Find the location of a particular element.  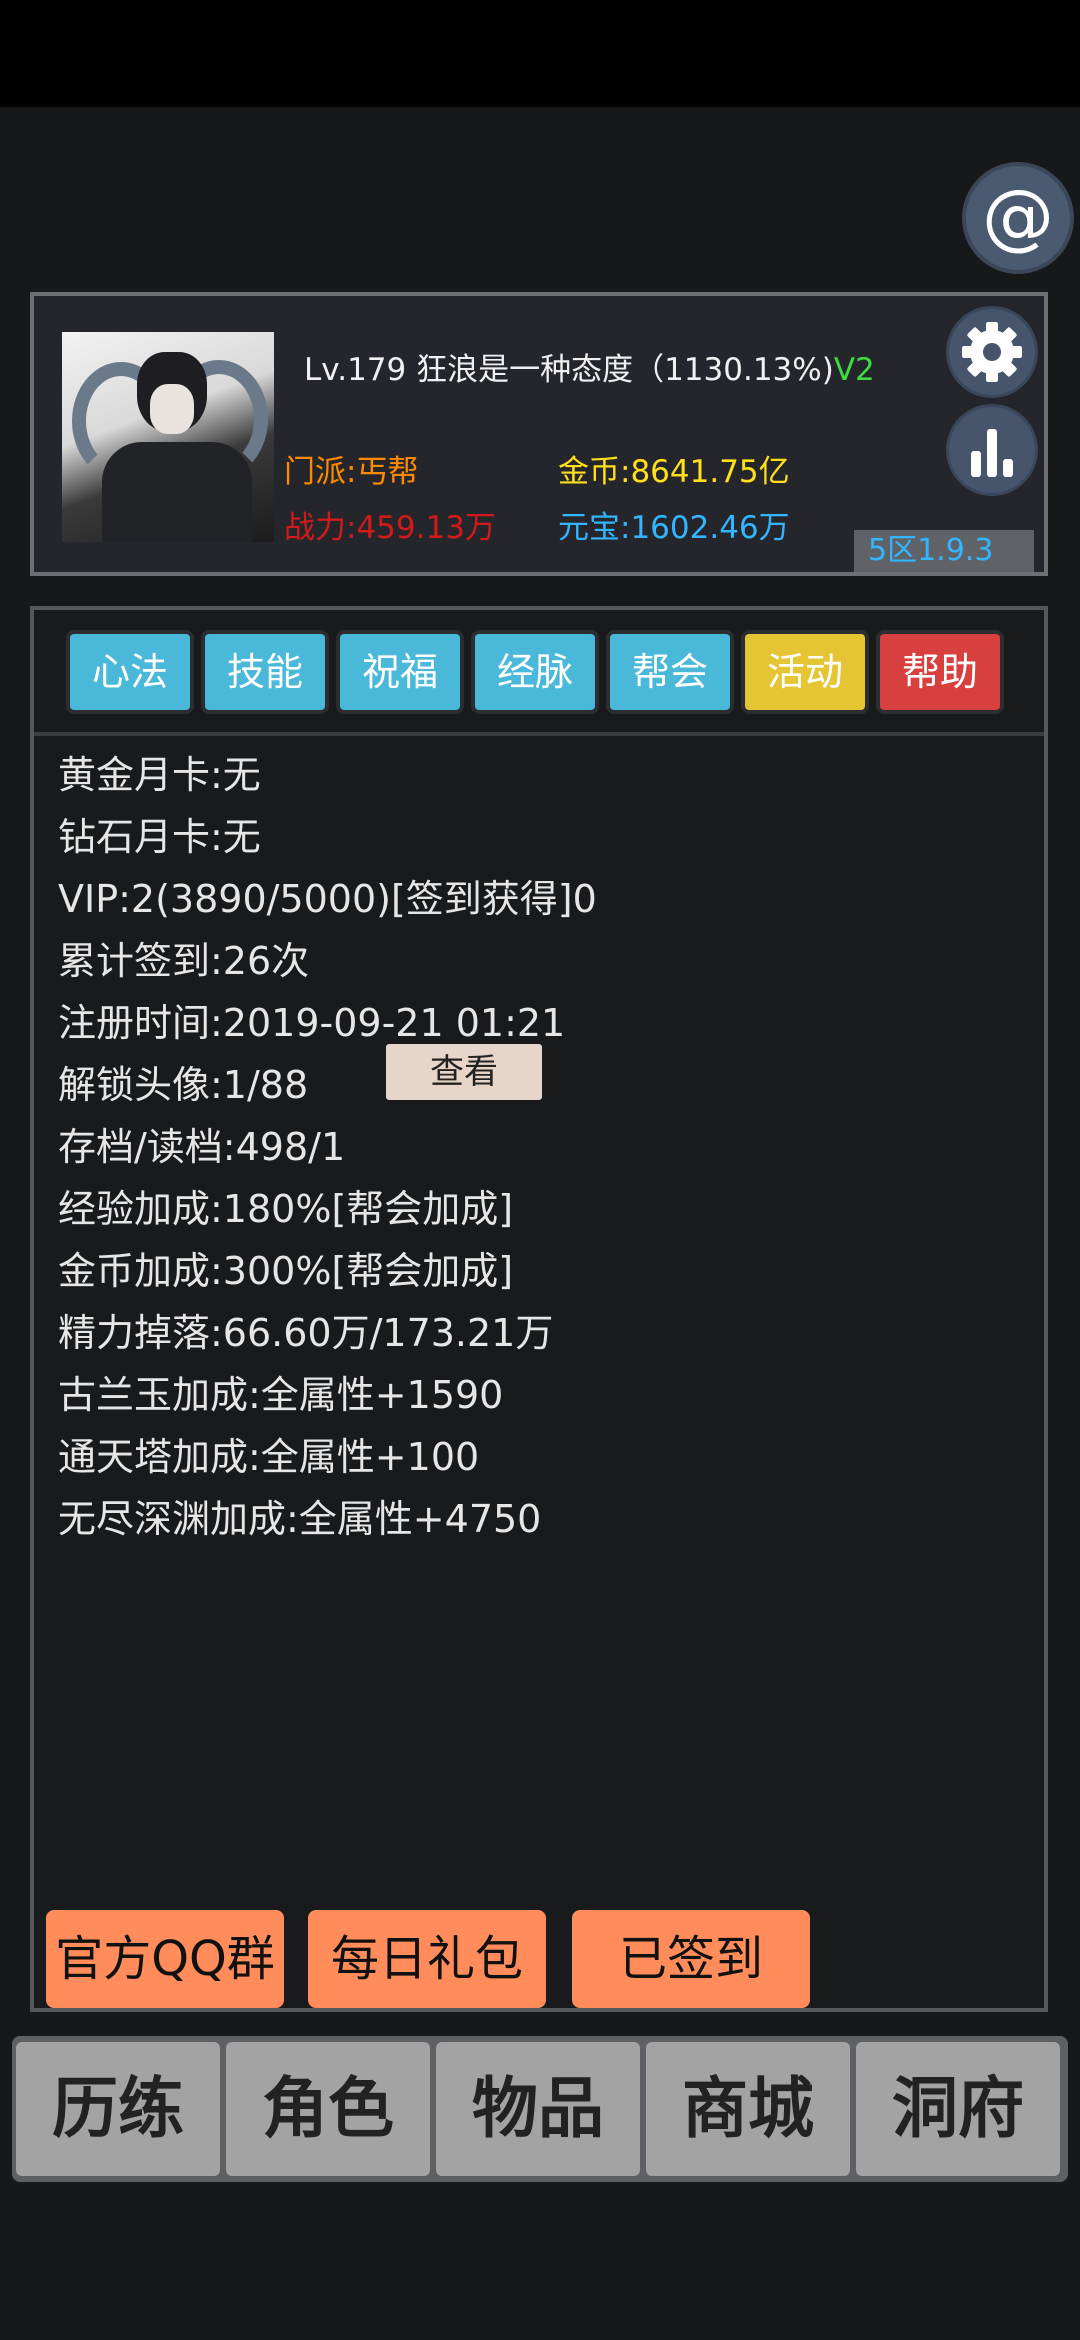

bottom-nav: 历练 角色 物品 商城 洞府 is located at coordinates (540, 2109).